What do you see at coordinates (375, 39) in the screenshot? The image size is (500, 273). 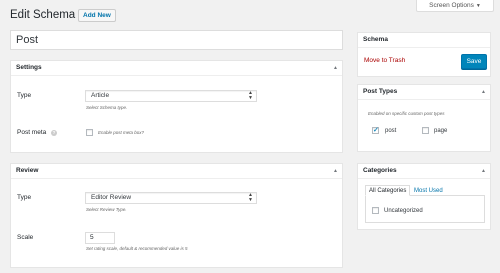 I see `schema-box-title: Schema` at bounding box center [375, 39].